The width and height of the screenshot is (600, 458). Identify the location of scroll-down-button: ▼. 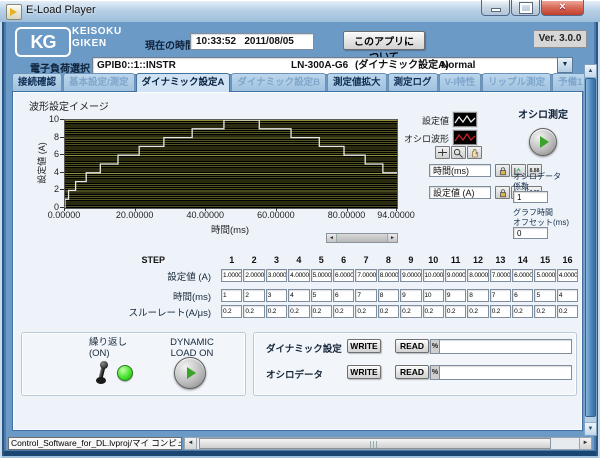
(590, 428).